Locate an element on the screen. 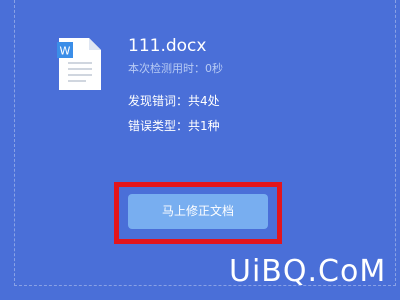  watermark: UiBQ.CoM is located at coordinates (308, 271).